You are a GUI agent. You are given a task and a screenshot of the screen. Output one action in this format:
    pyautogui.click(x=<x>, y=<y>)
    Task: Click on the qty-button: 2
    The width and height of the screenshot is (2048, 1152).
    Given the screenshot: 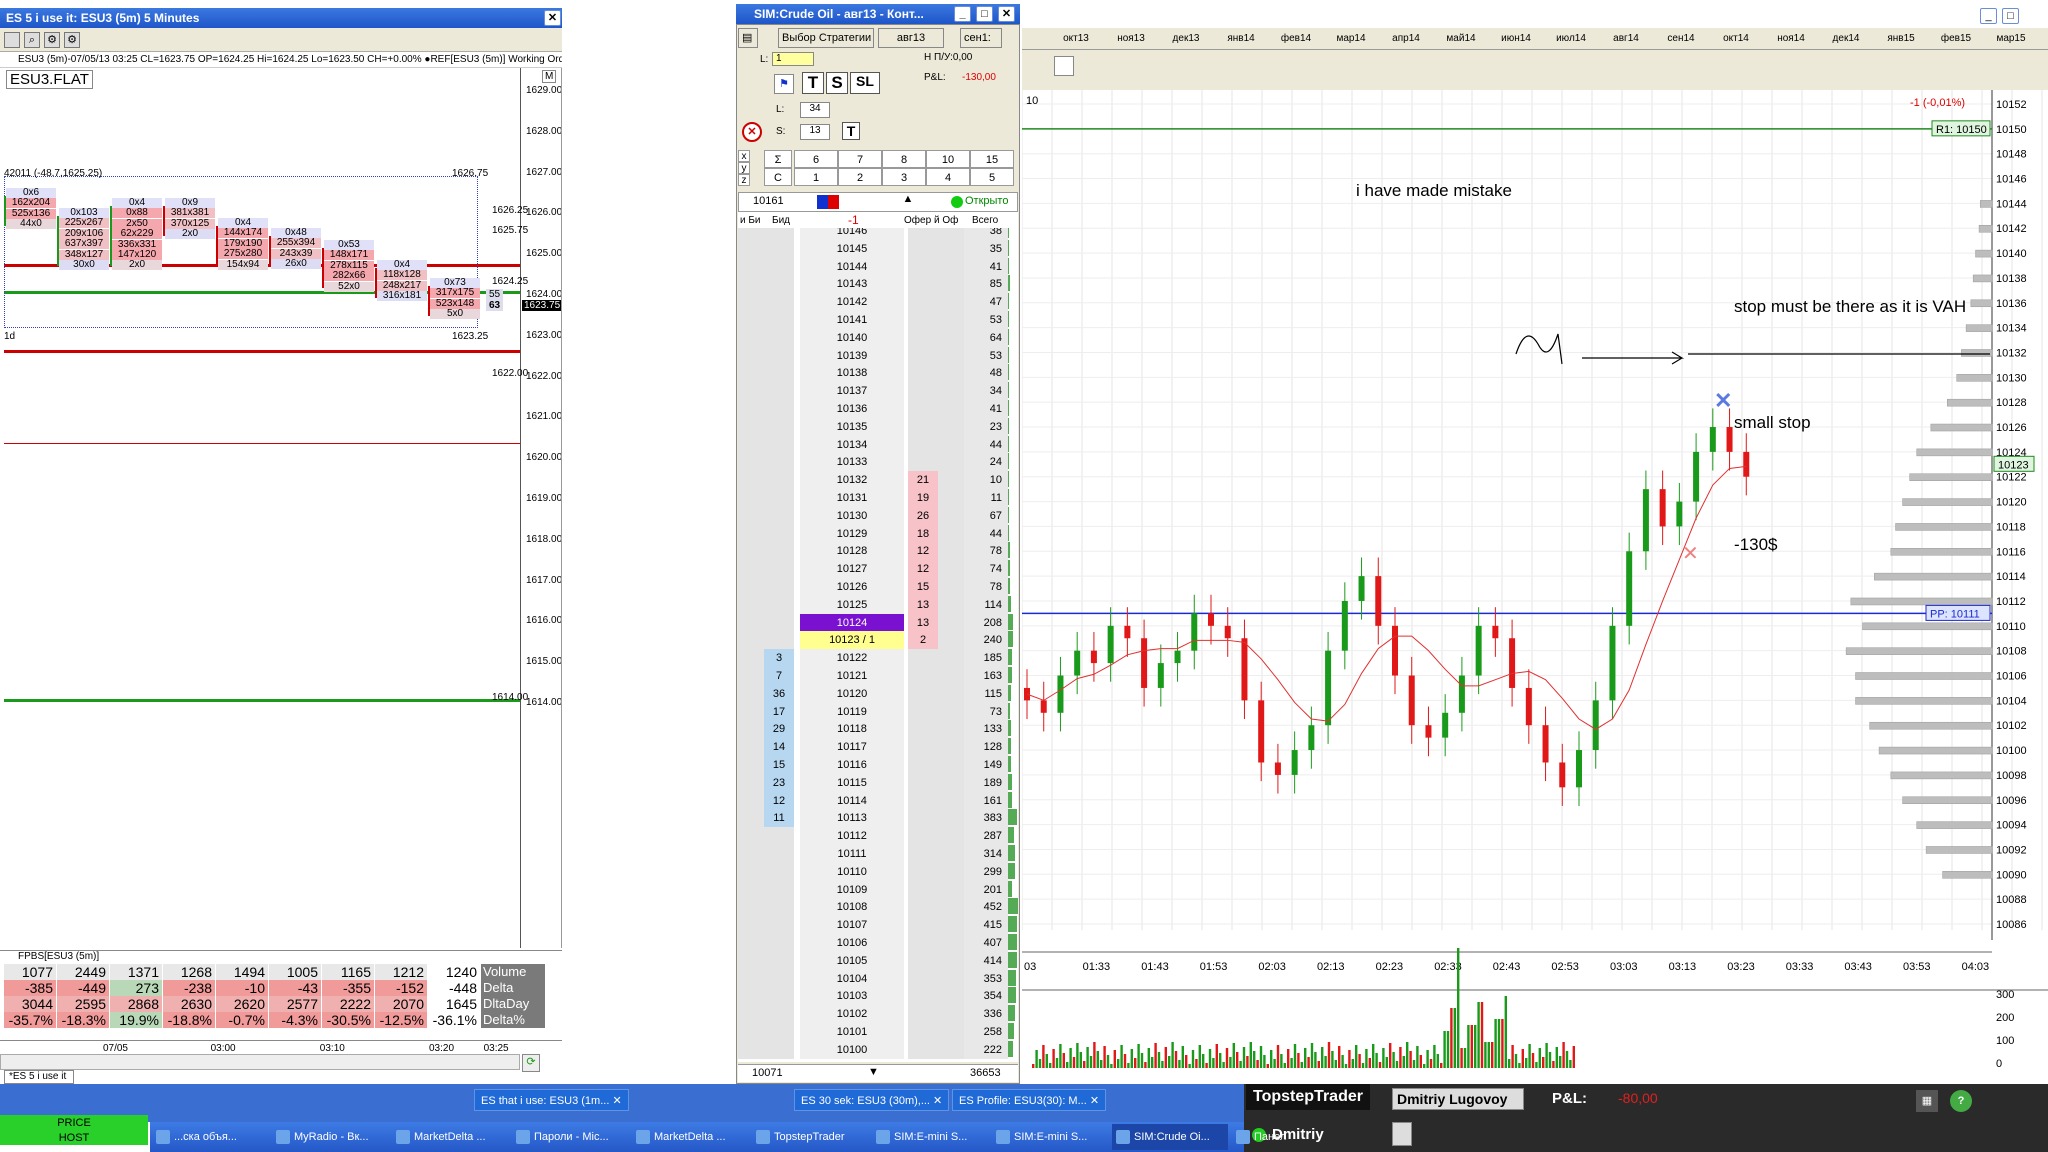 What is the action you would take?
    pyautogui.click(x=860, y=177)
    